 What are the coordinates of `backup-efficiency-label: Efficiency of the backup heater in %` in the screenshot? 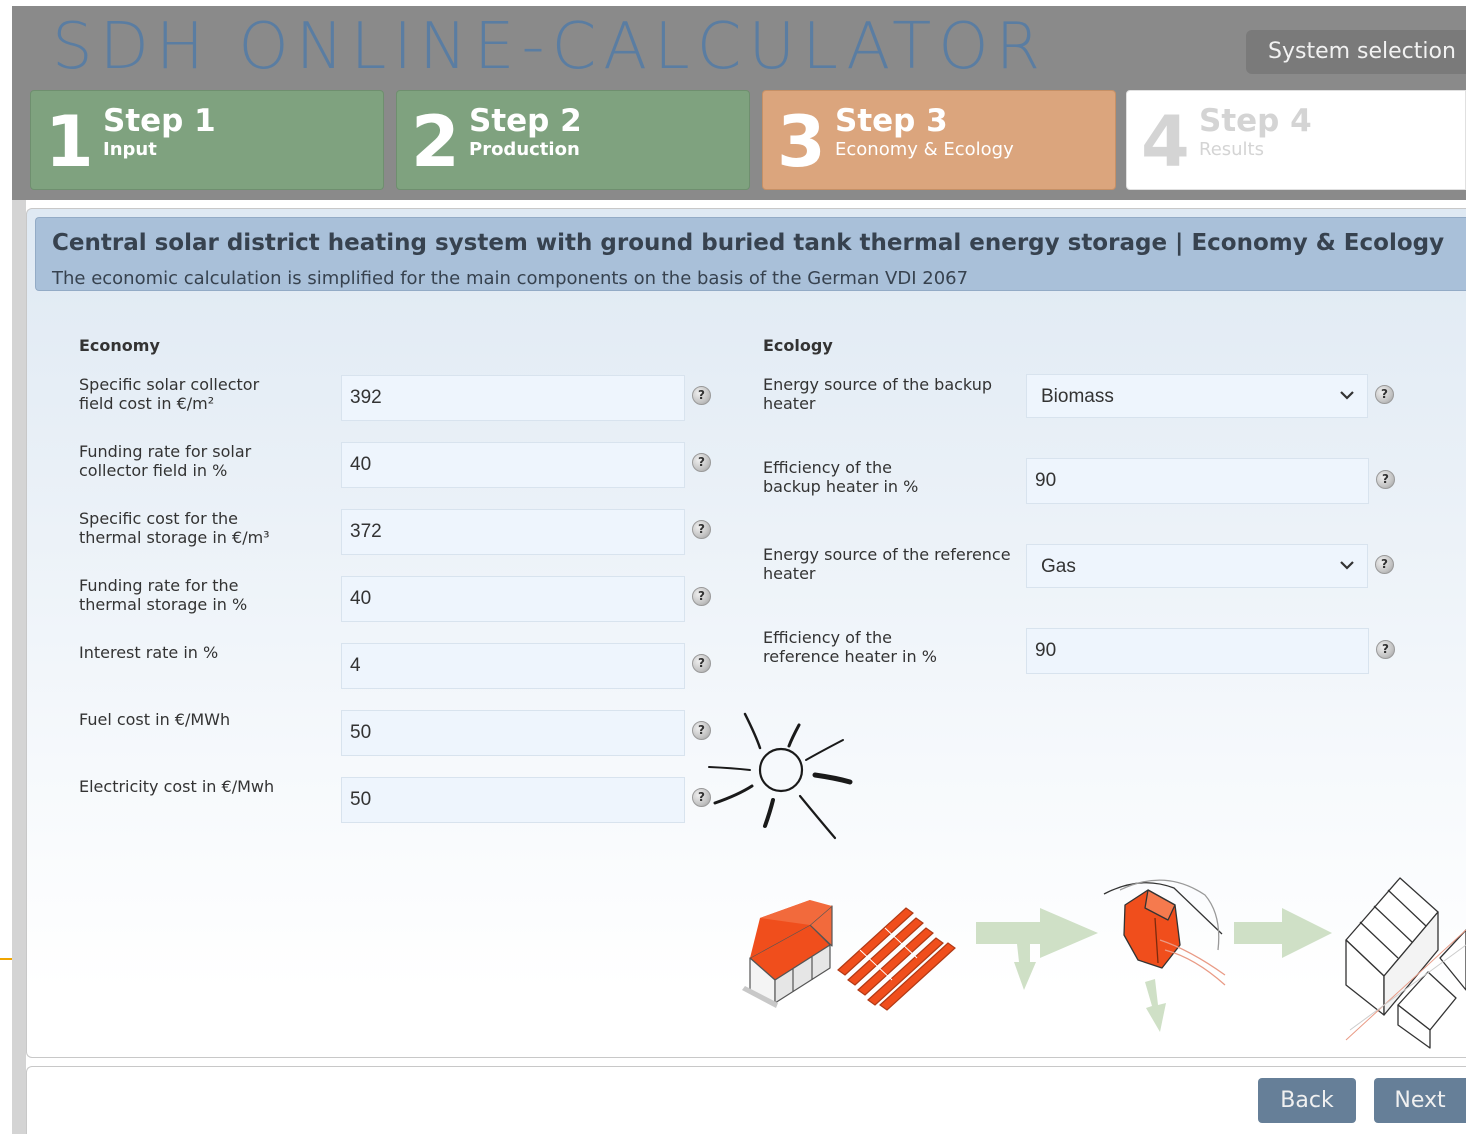 It's located at (841, 477).